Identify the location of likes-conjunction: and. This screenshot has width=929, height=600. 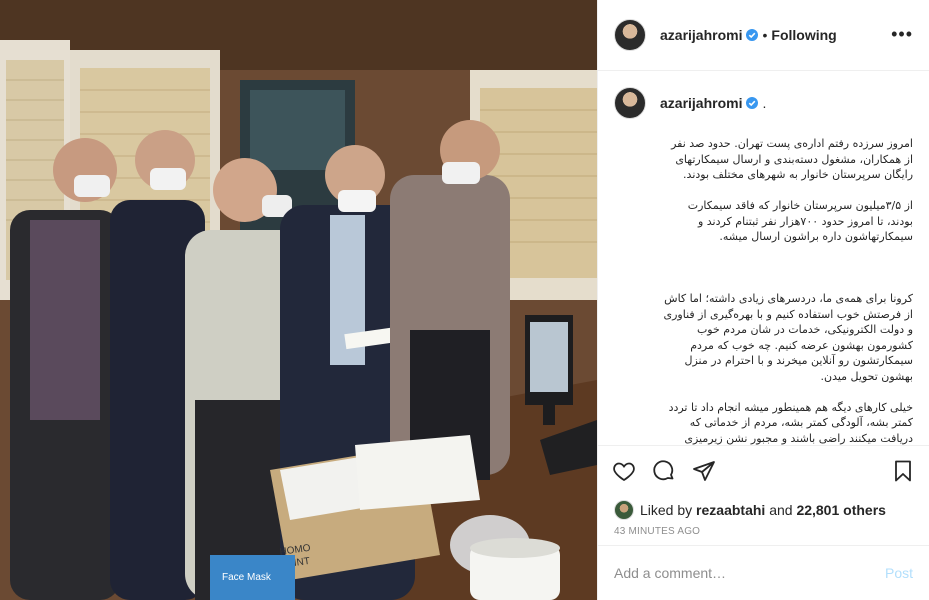
(781, 509).